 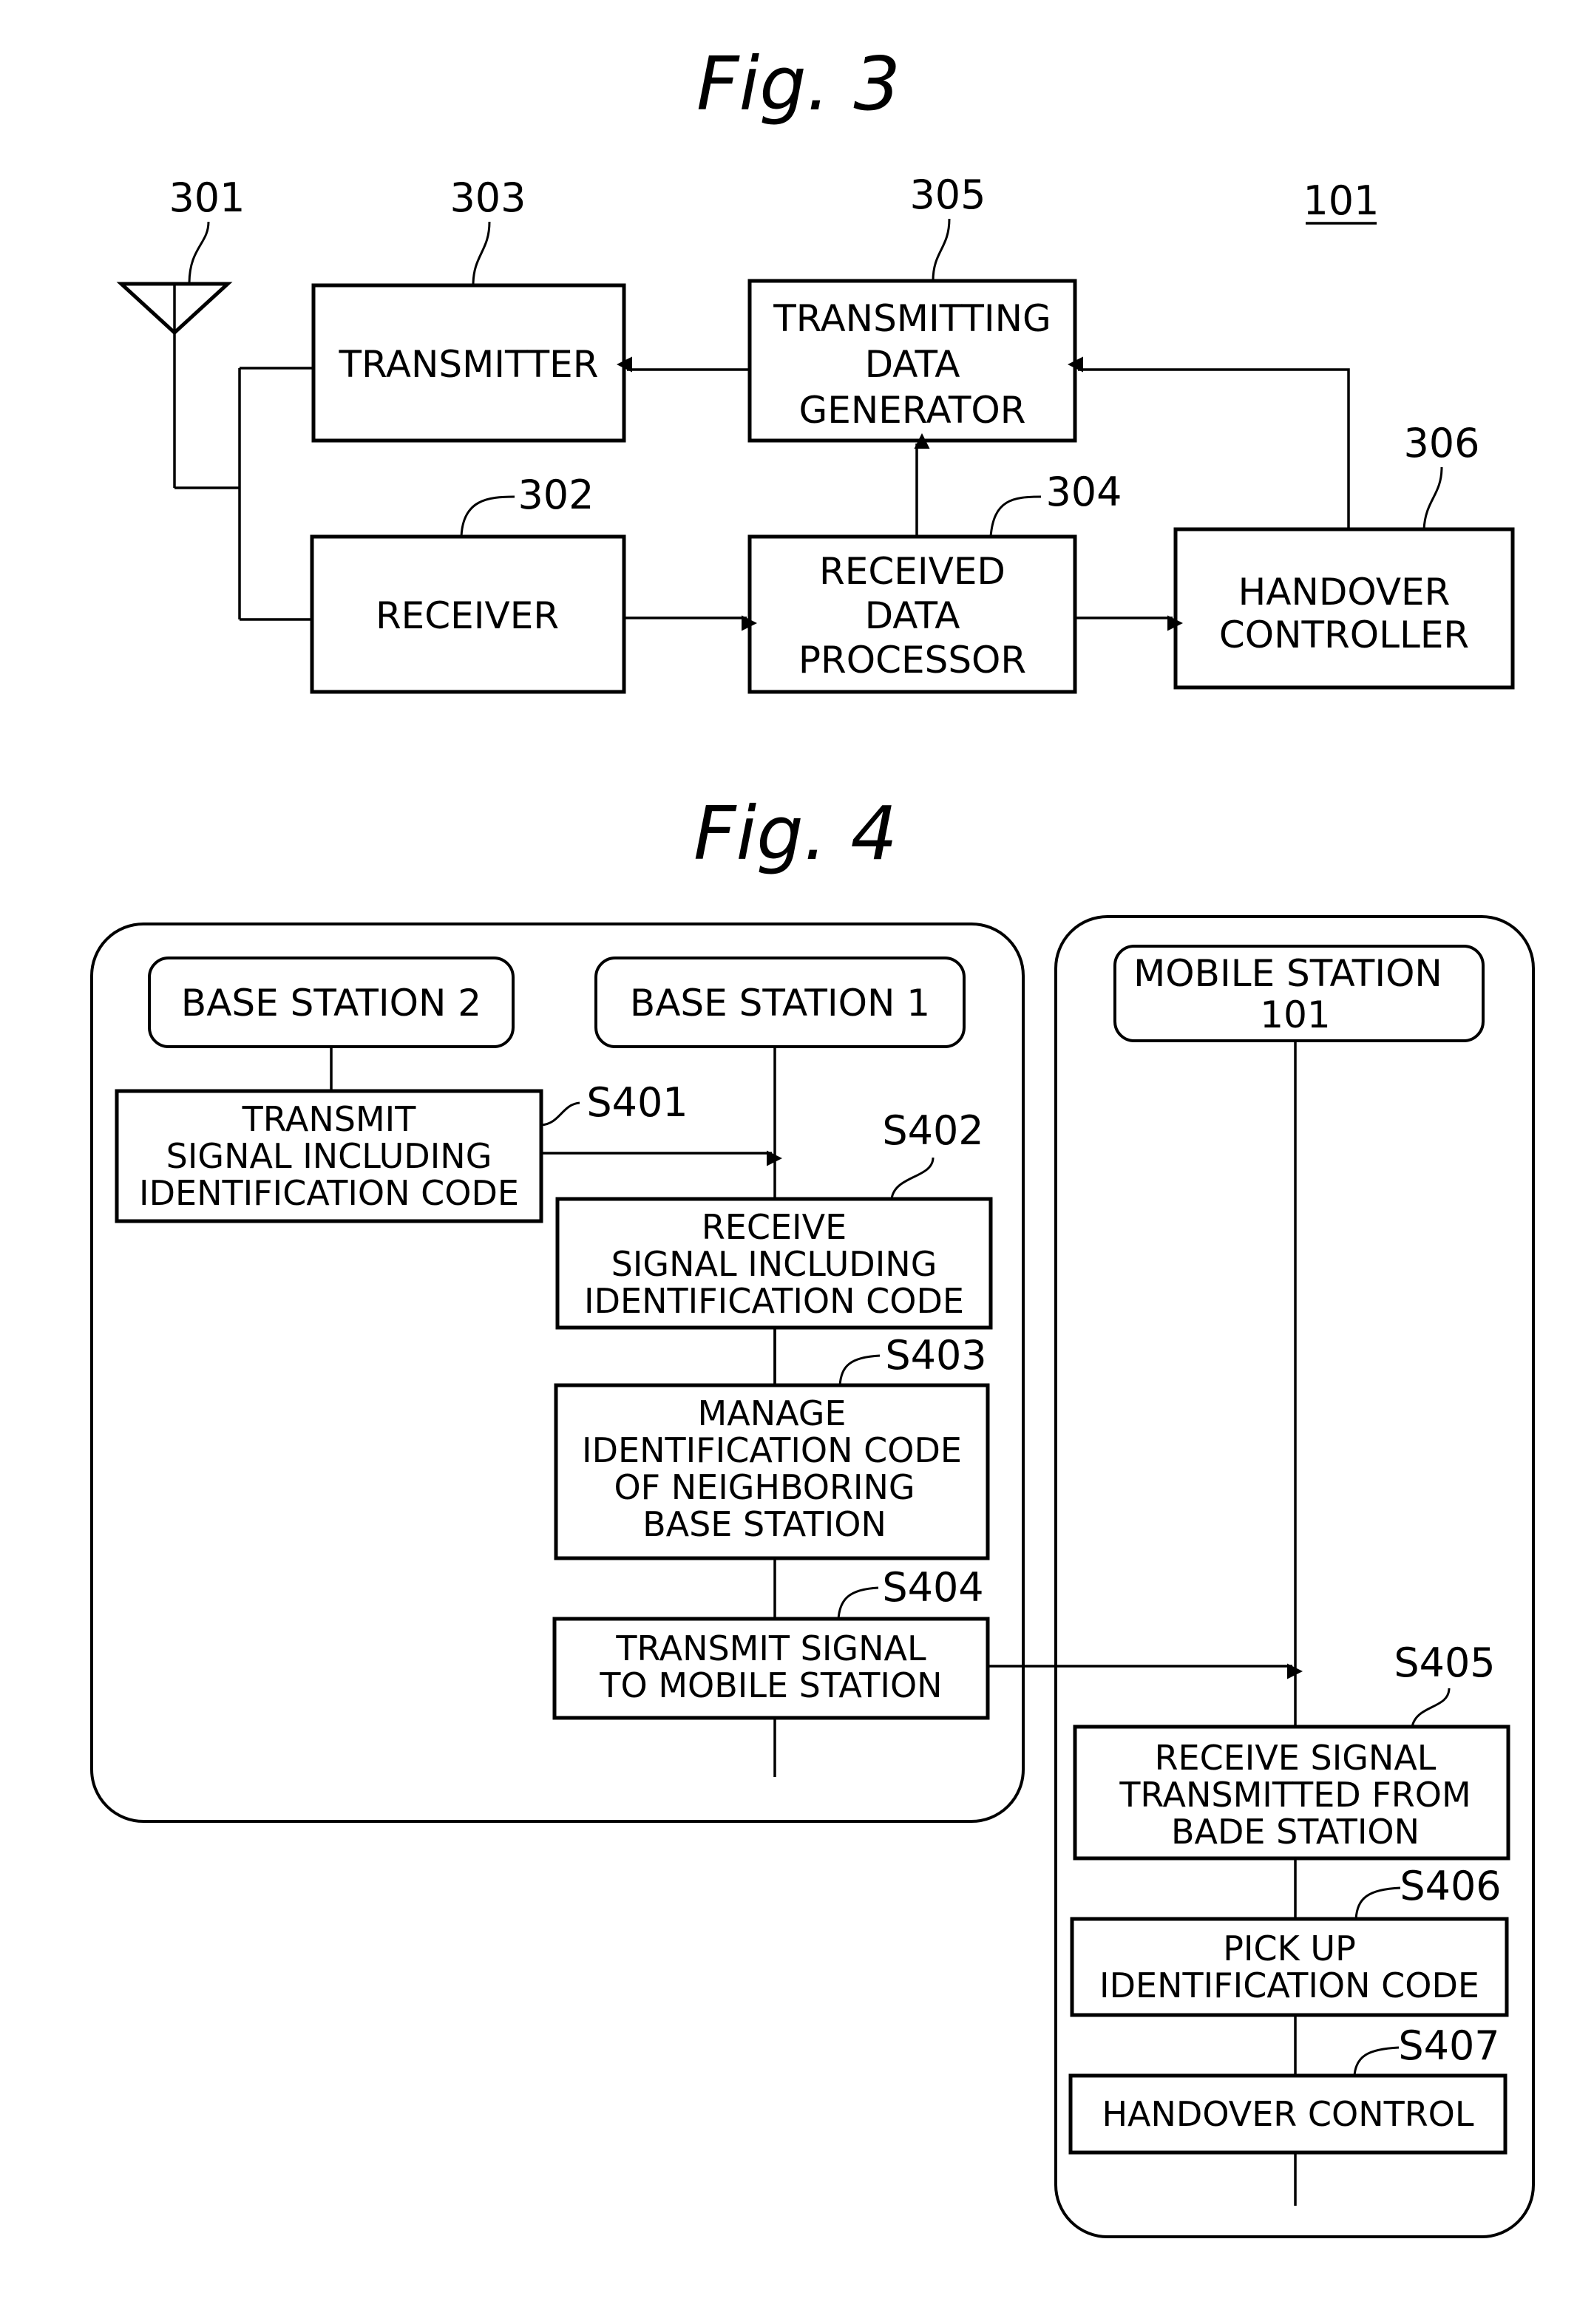 I want to click on s403-leader-line, so click(x=859, y=1370).